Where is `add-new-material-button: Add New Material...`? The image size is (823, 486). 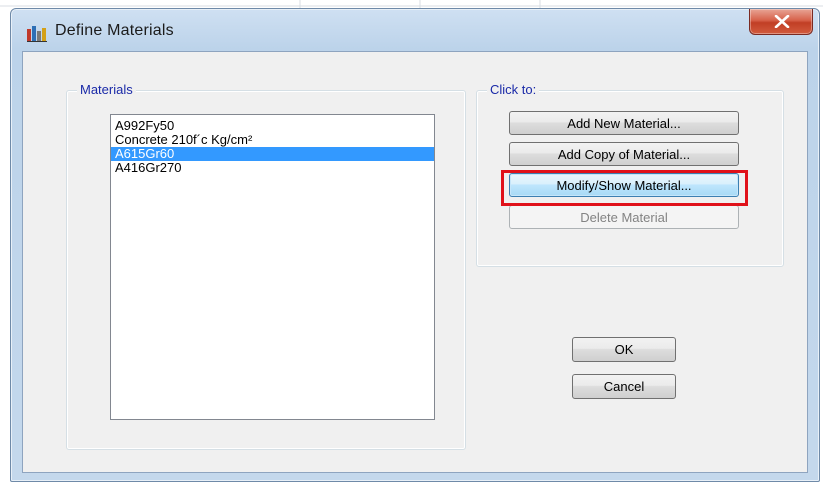
add-new-material-button: Add New Material... is located at coordinates (624, 123).